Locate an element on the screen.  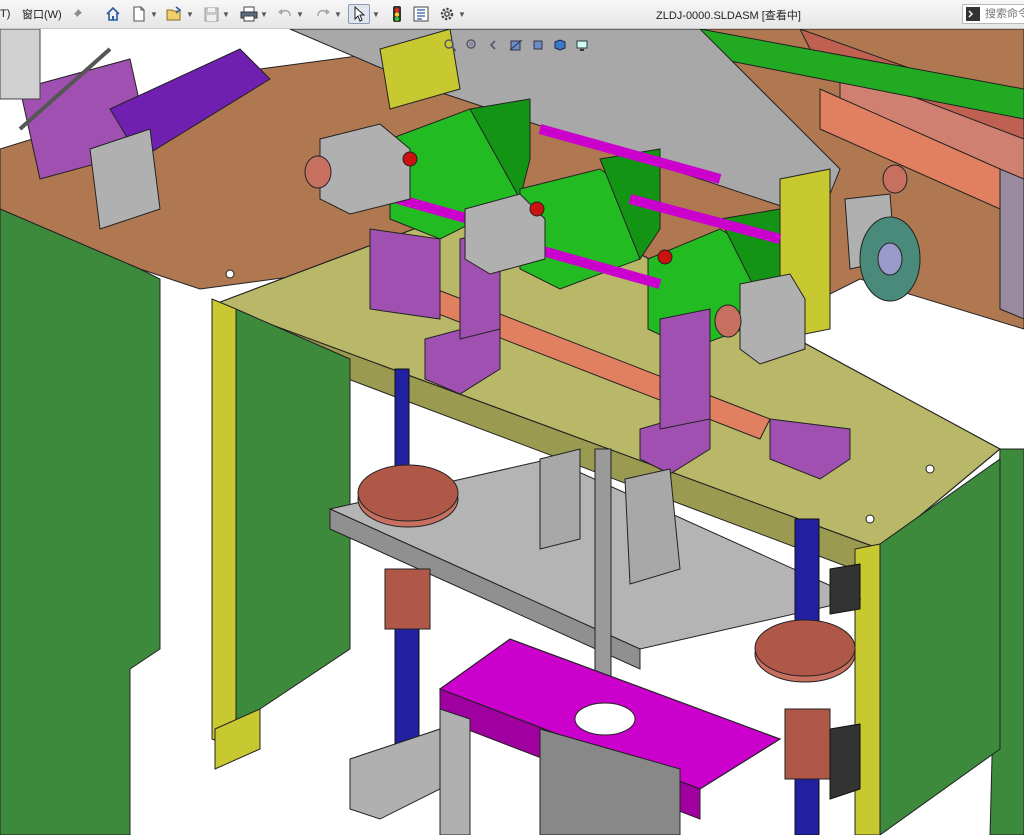
display-style-icon is located at coordinates (560, 45).